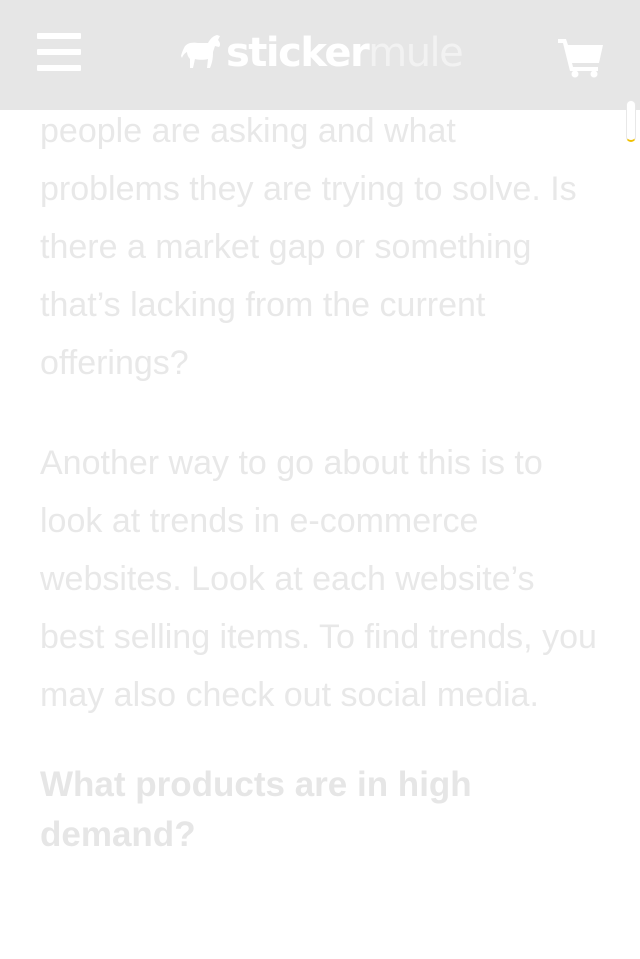  I want to click on logo-wordmark: stickermule, so click(345, 53).